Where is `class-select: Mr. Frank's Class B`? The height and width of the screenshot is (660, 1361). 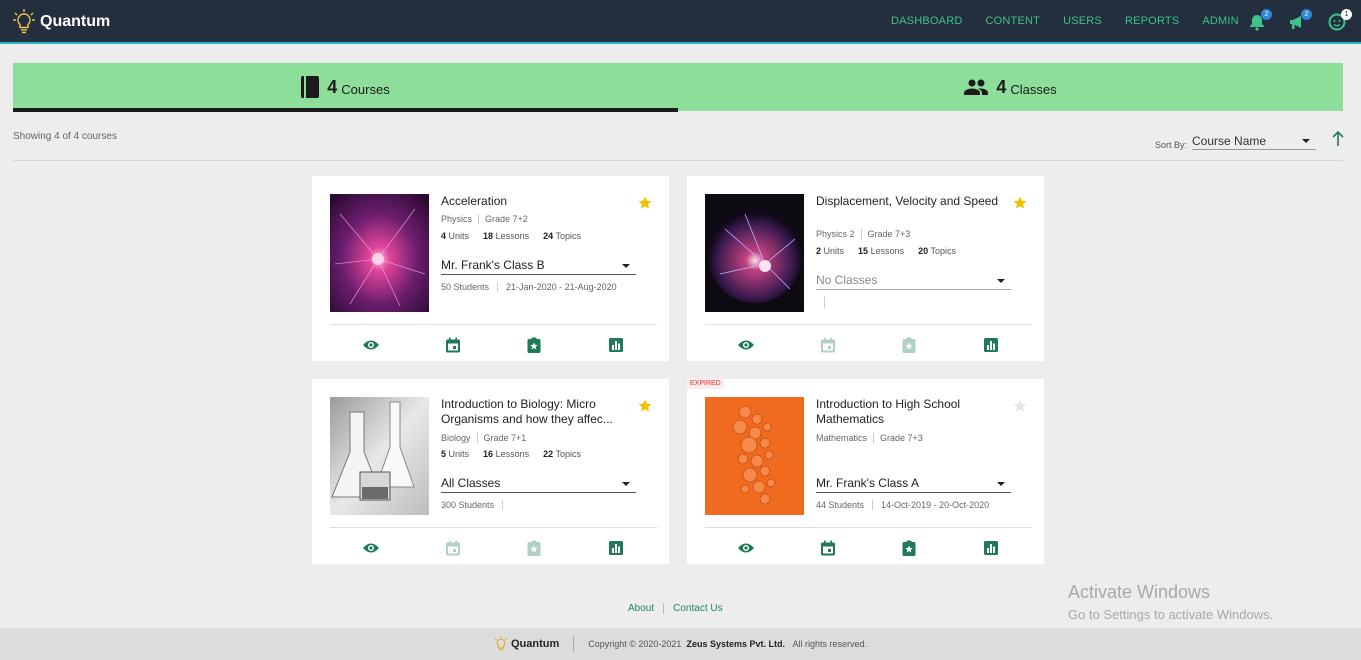 class-select: Mr. Frank's Class B is located at coordinates (538, 266).